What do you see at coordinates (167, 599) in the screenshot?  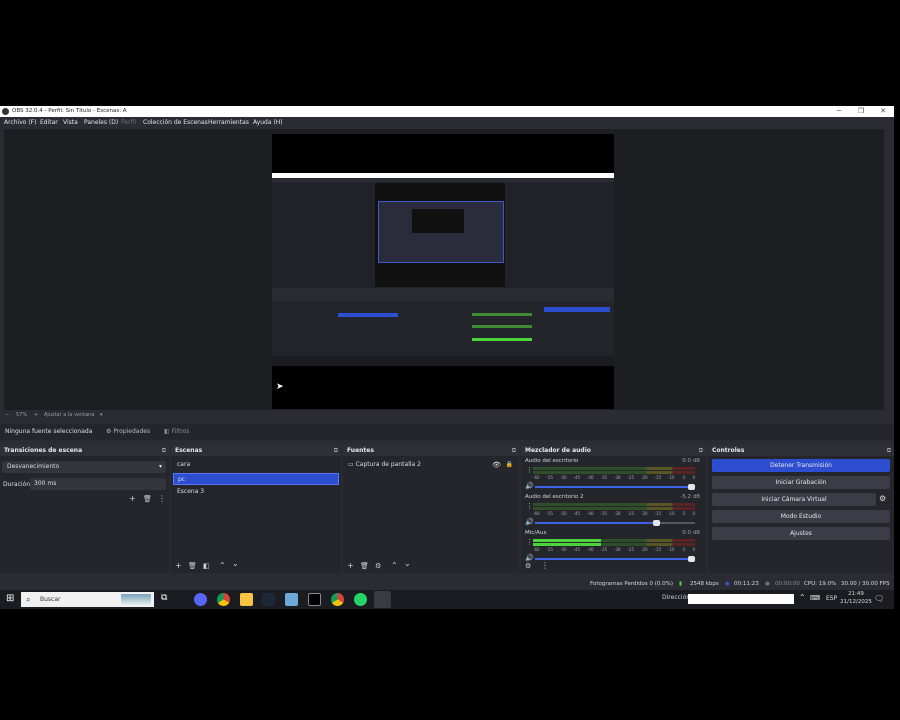 I see `task-view-icon: ⧉` at bounding box center [167, 599].